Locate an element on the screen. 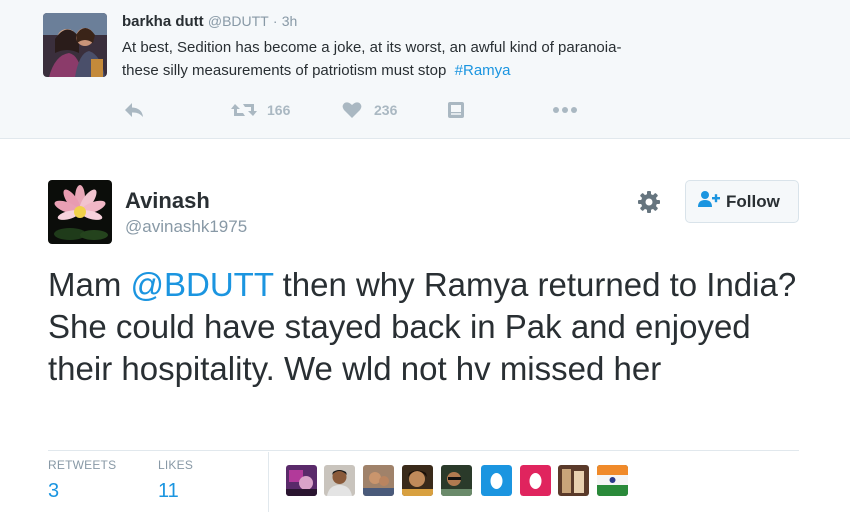 This screenshot has width=850, height=512. follow-button: Follow is located at coordinates (742, 201).